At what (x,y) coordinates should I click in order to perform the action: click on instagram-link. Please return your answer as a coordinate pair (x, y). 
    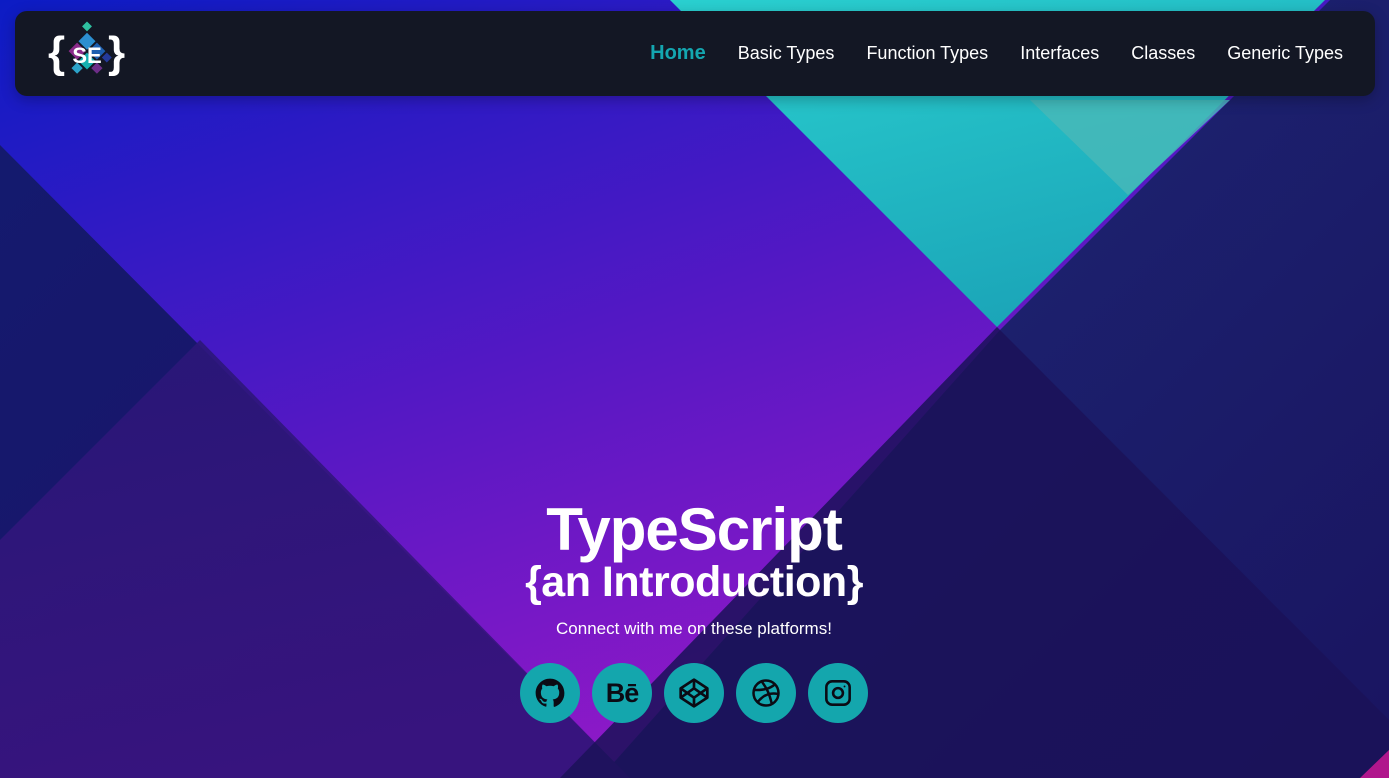
    Looking at the image, I should click on (838, 693).